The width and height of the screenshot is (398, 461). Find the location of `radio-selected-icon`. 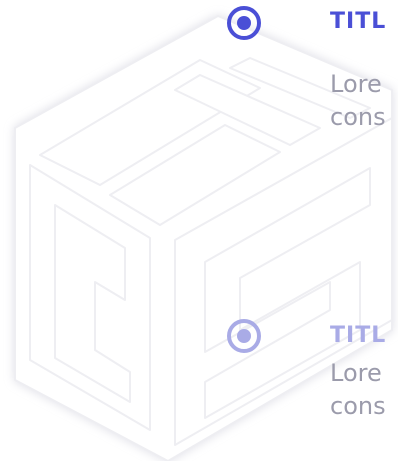

radio-selected-icon is located at coordinates (244, 23).